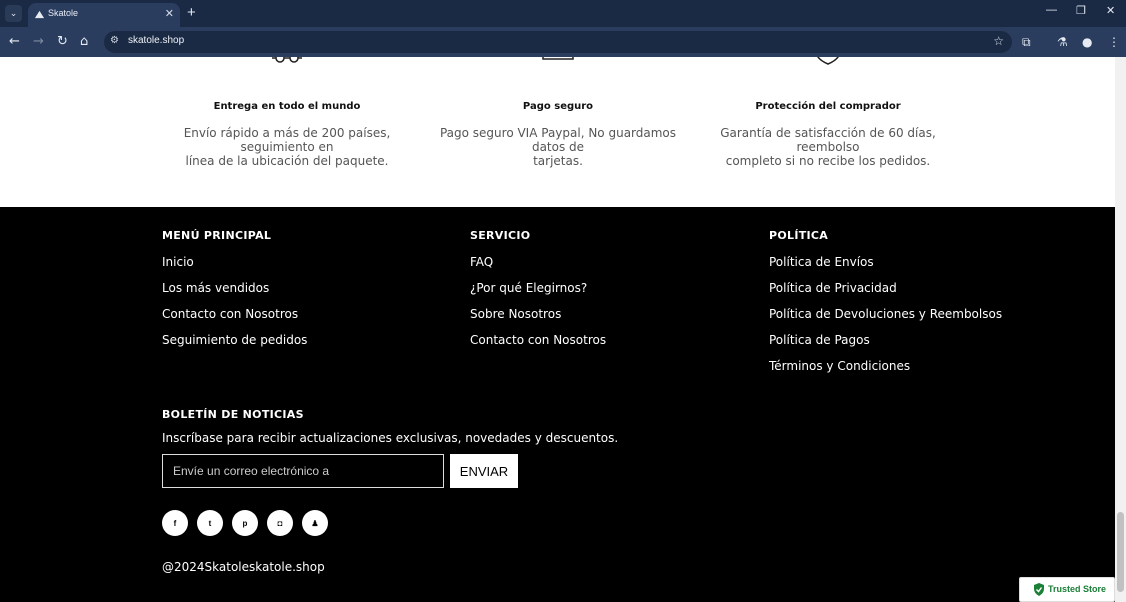  What do you see at coordinates (885, 346) in the screenshot?
I see `footer-link-payment-policy: Política de Pagos` at bounding box center [885, 346].